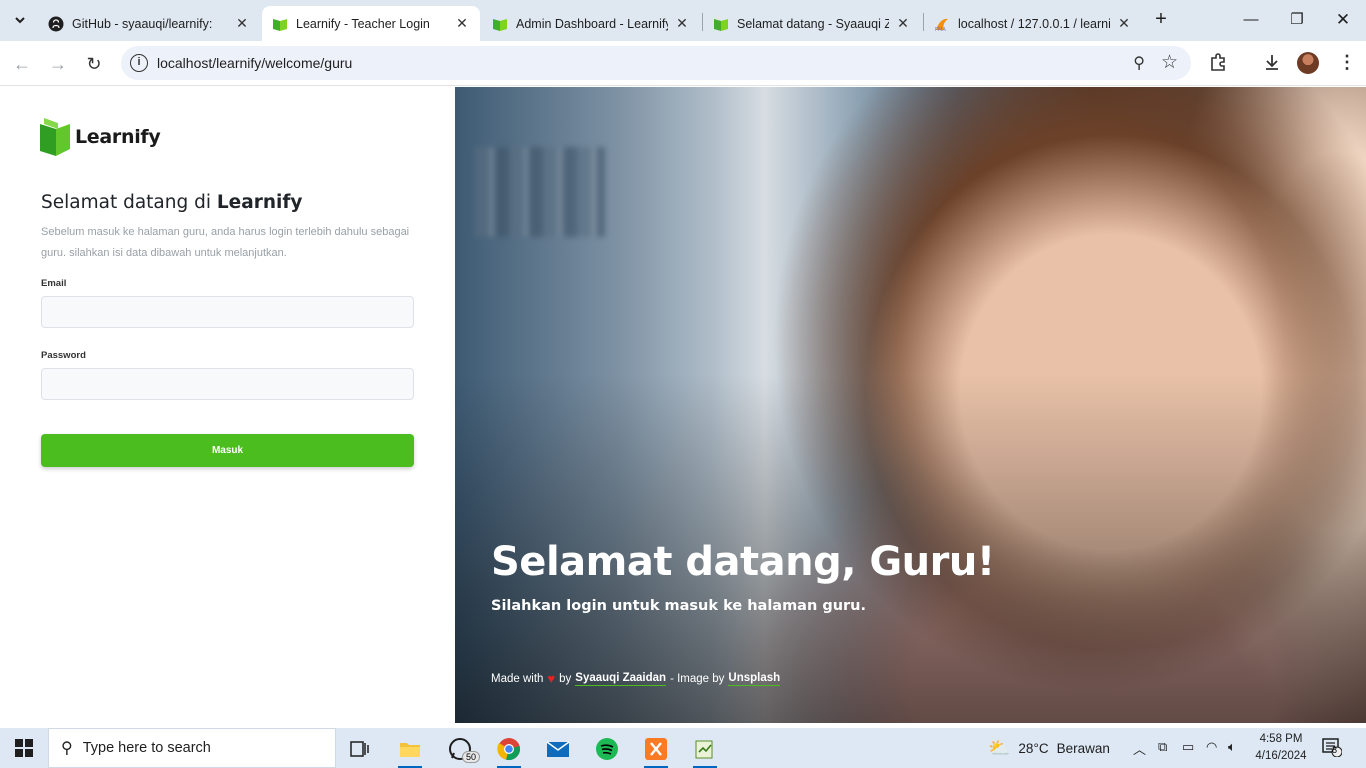  What do you see at coordinates (1162, 747) in the screenshot?
I see `meet-now-icon: ⧉` at bounding box center [1162, 747].